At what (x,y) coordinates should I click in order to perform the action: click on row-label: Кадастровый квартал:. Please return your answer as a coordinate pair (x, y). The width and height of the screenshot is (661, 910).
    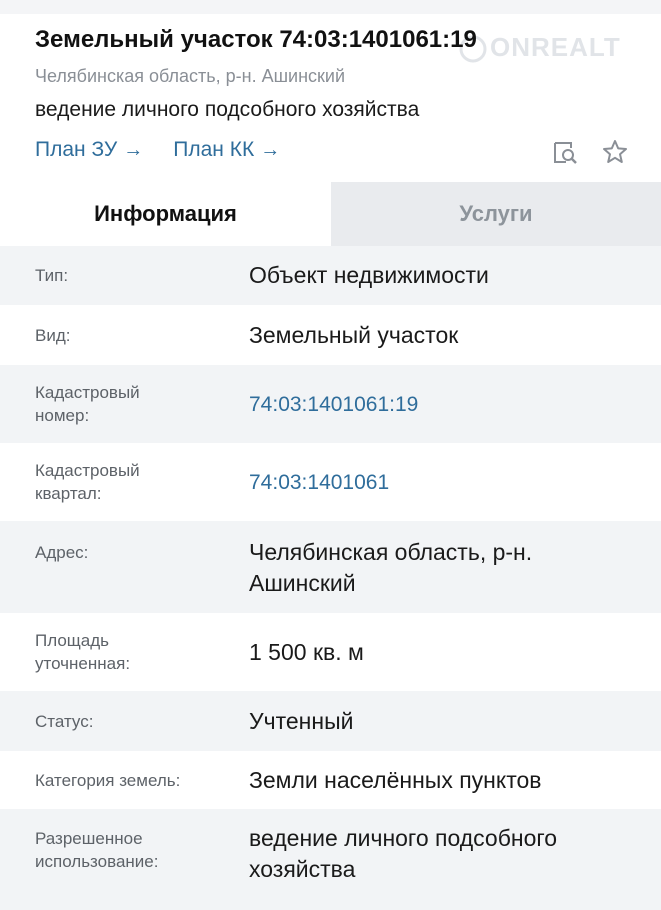
    Looking at the image, I should click on (87, 482).